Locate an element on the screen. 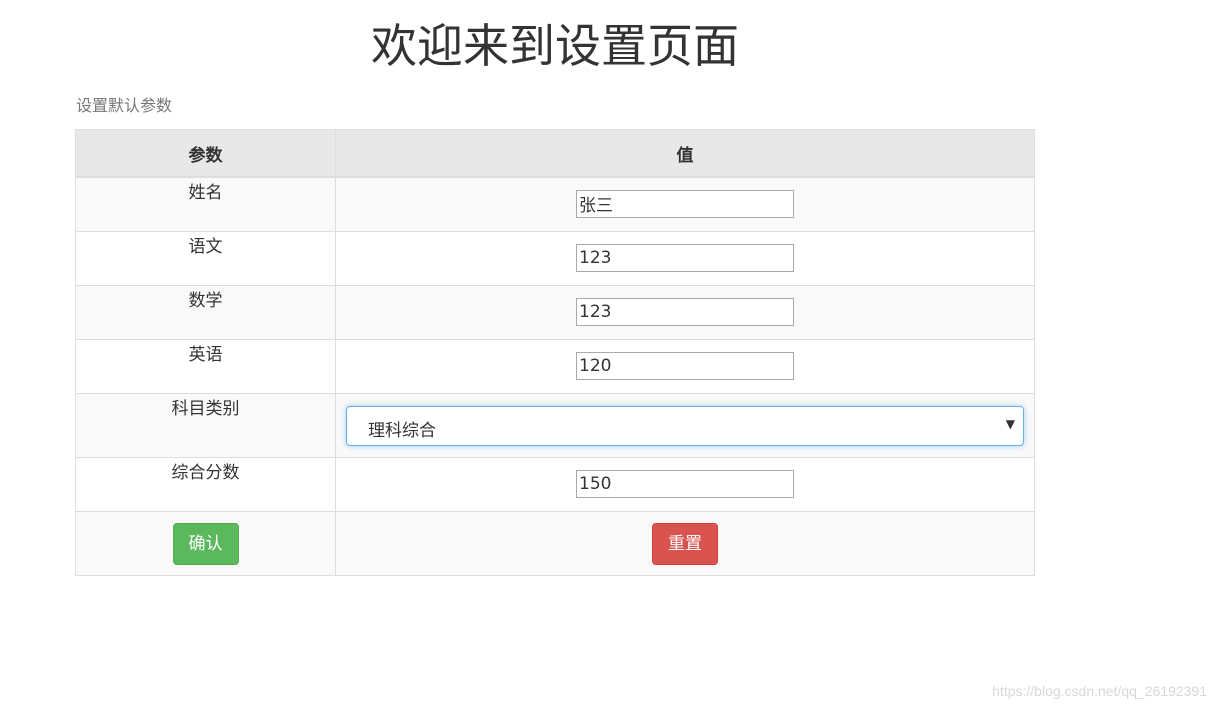  table-row-name: 姓名 is located at coordinates (555, 204).